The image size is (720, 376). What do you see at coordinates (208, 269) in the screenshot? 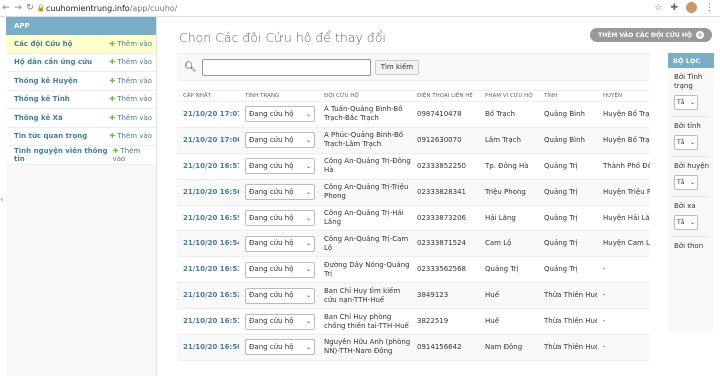
I see `updated-link: 21/10/20 16:53` at bounding box center [208, 269].